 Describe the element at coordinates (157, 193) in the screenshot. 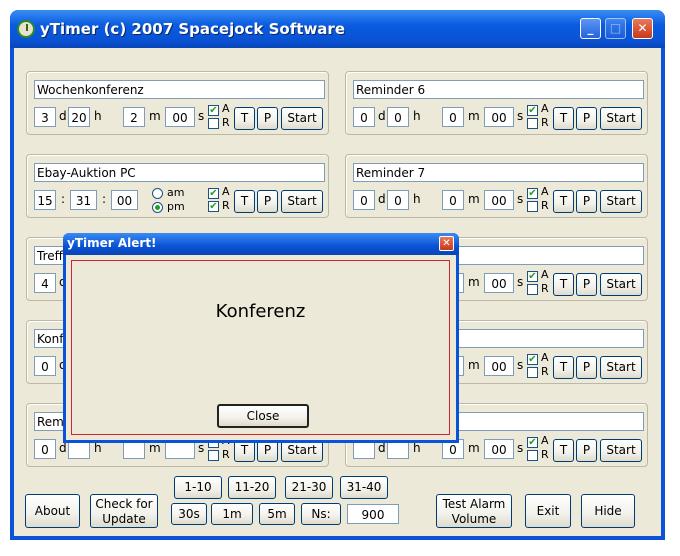

I see `am-radio` at that location.